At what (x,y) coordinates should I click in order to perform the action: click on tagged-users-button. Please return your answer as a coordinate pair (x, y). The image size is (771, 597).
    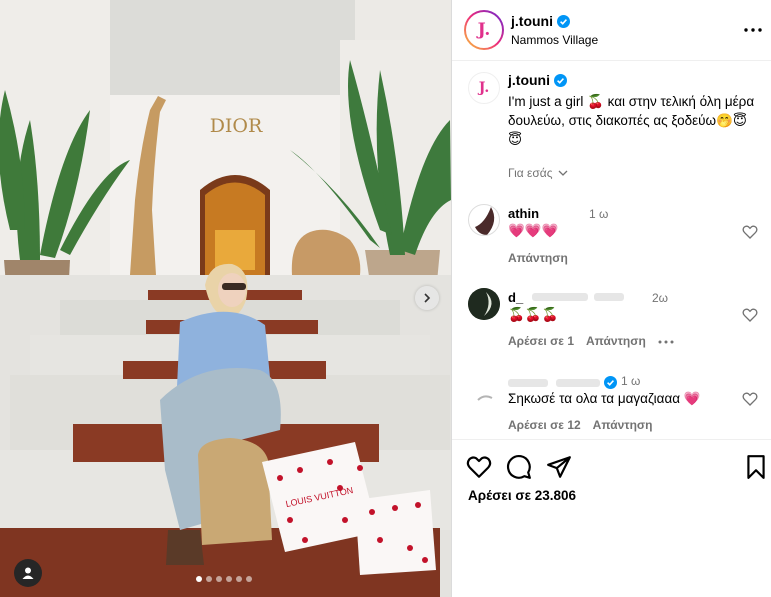
    Looking at the image, I should click on (28, 573).